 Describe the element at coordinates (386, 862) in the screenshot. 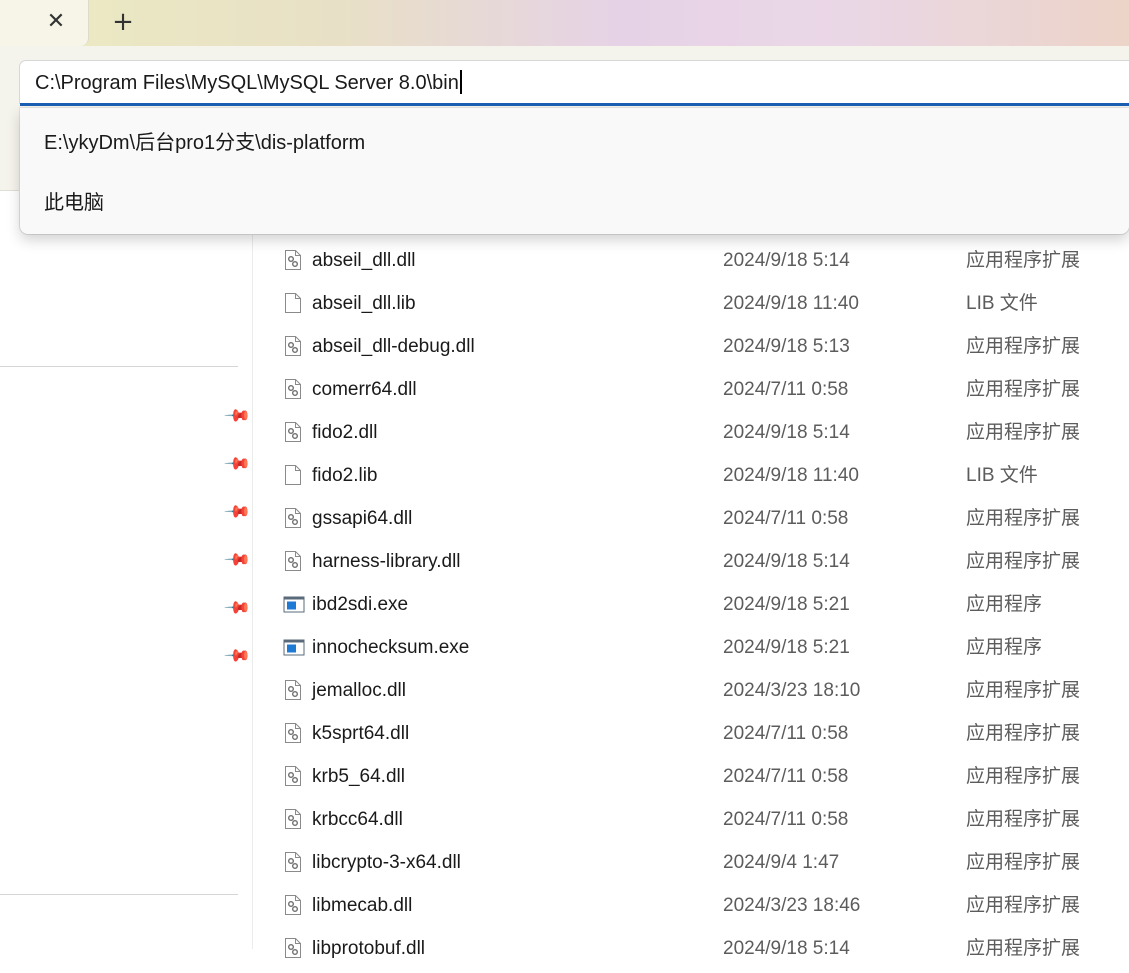

I see `file-name: libcrypto-3-x64.dll` at that location.